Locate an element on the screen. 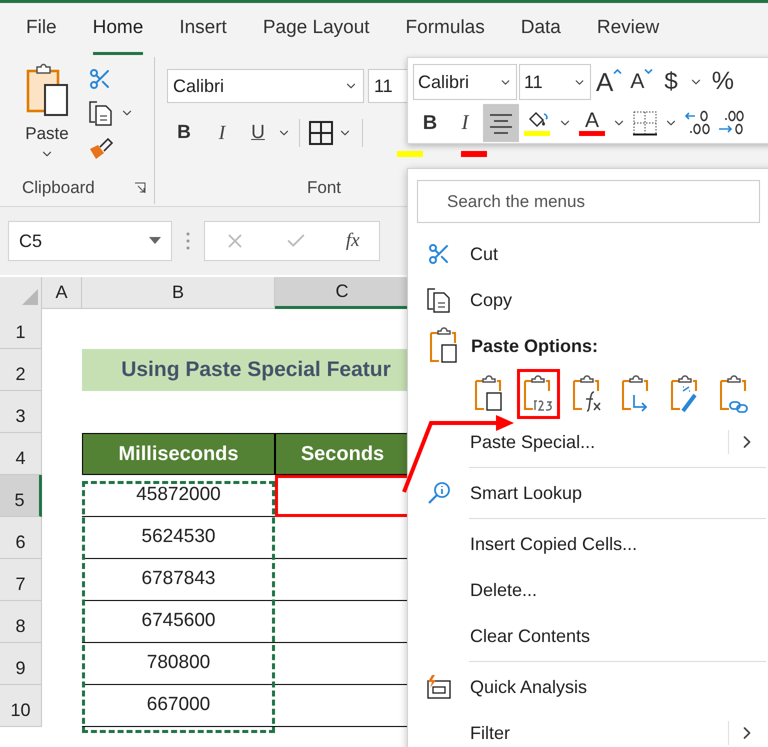 Image resolution: width=768 pixels, height=747 pixels. row-header: 7 is located at coordinates (21, 580).